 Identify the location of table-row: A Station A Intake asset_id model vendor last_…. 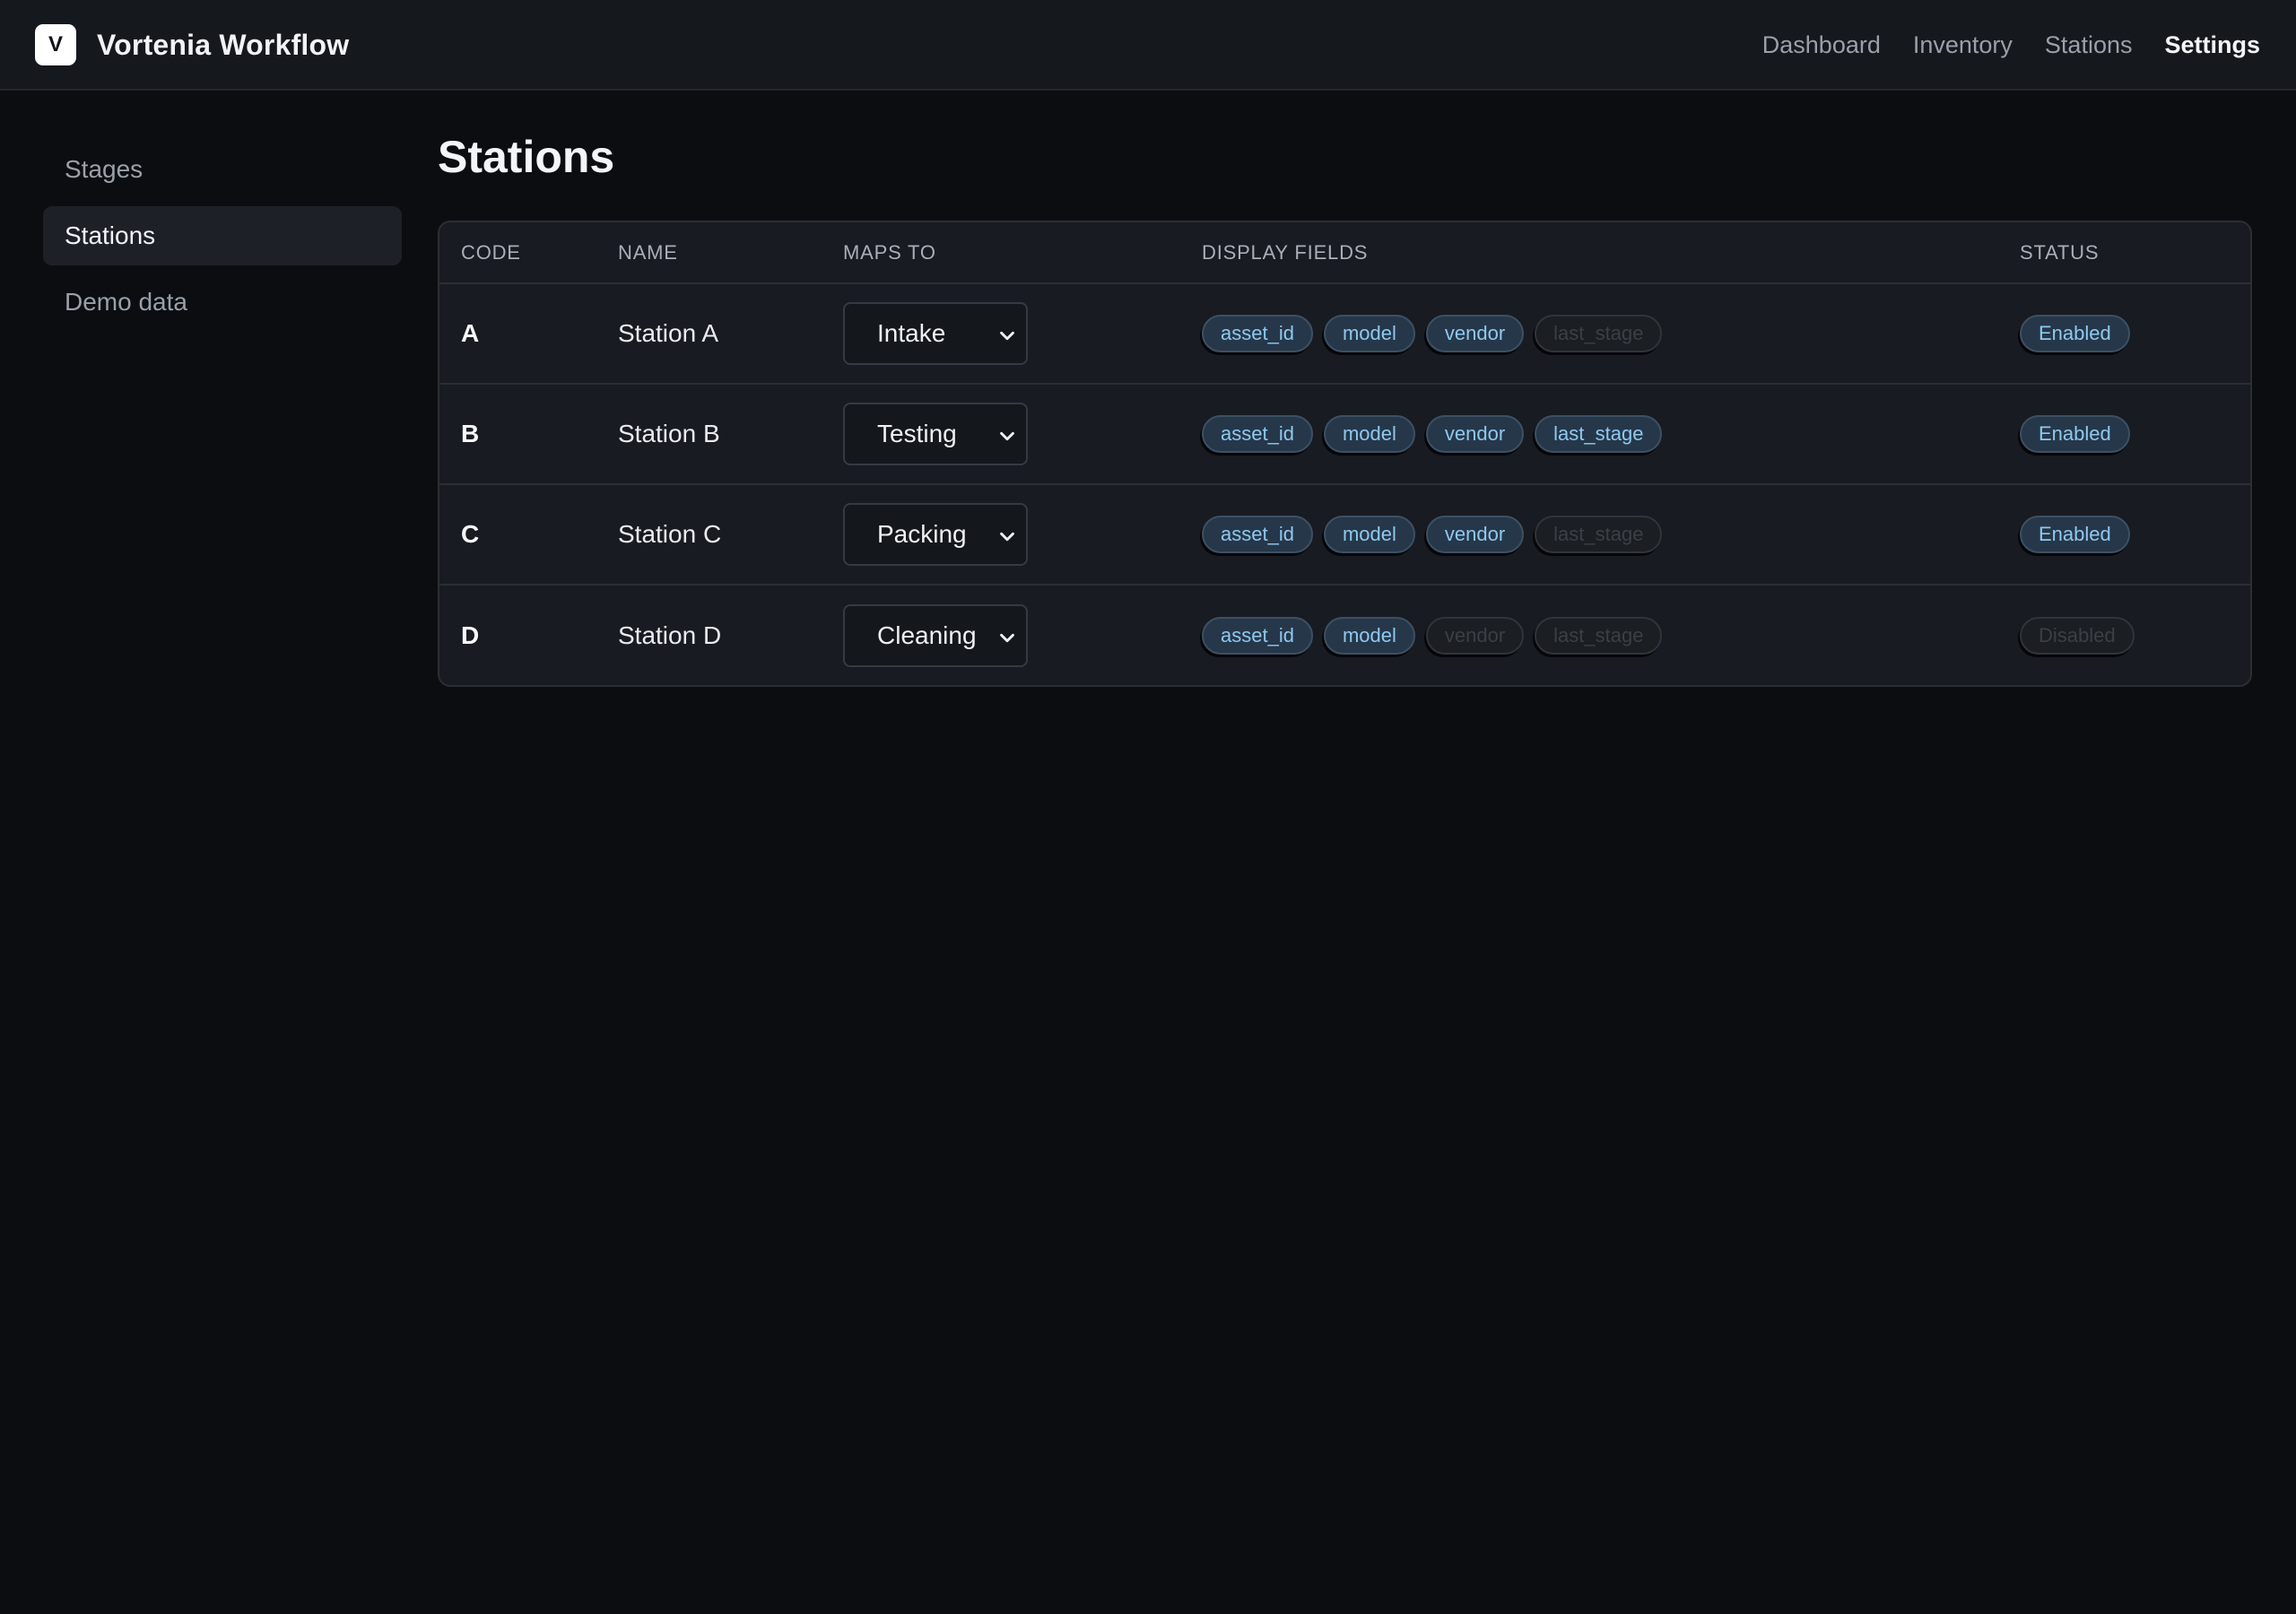
(1344, 334).